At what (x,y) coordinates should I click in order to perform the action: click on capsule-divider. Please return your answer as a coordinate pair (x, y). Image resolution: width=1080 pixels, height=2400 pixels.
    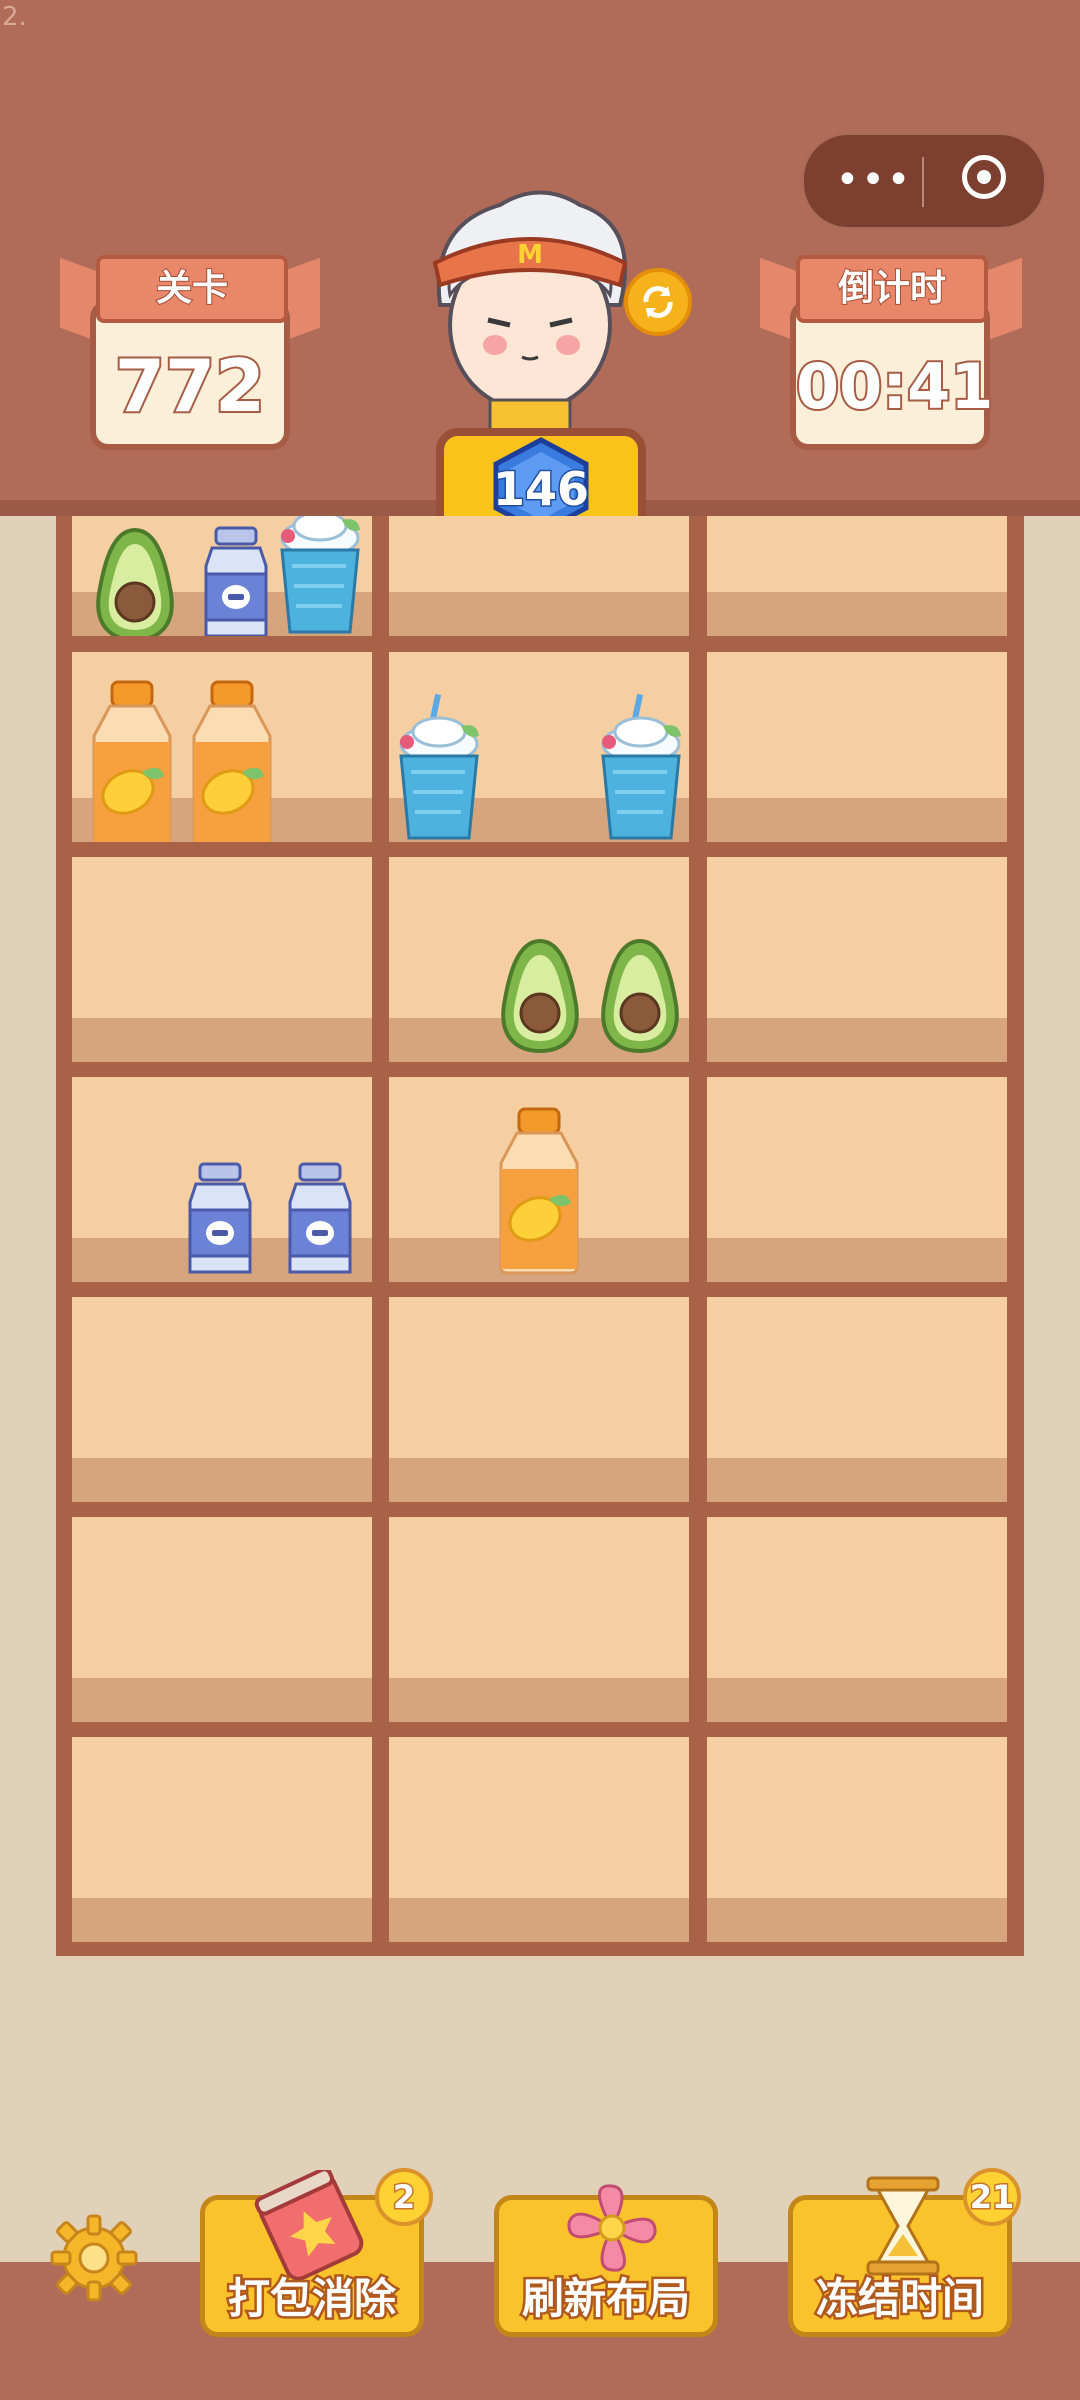
    Looking at the image, I should click on (923, 182).